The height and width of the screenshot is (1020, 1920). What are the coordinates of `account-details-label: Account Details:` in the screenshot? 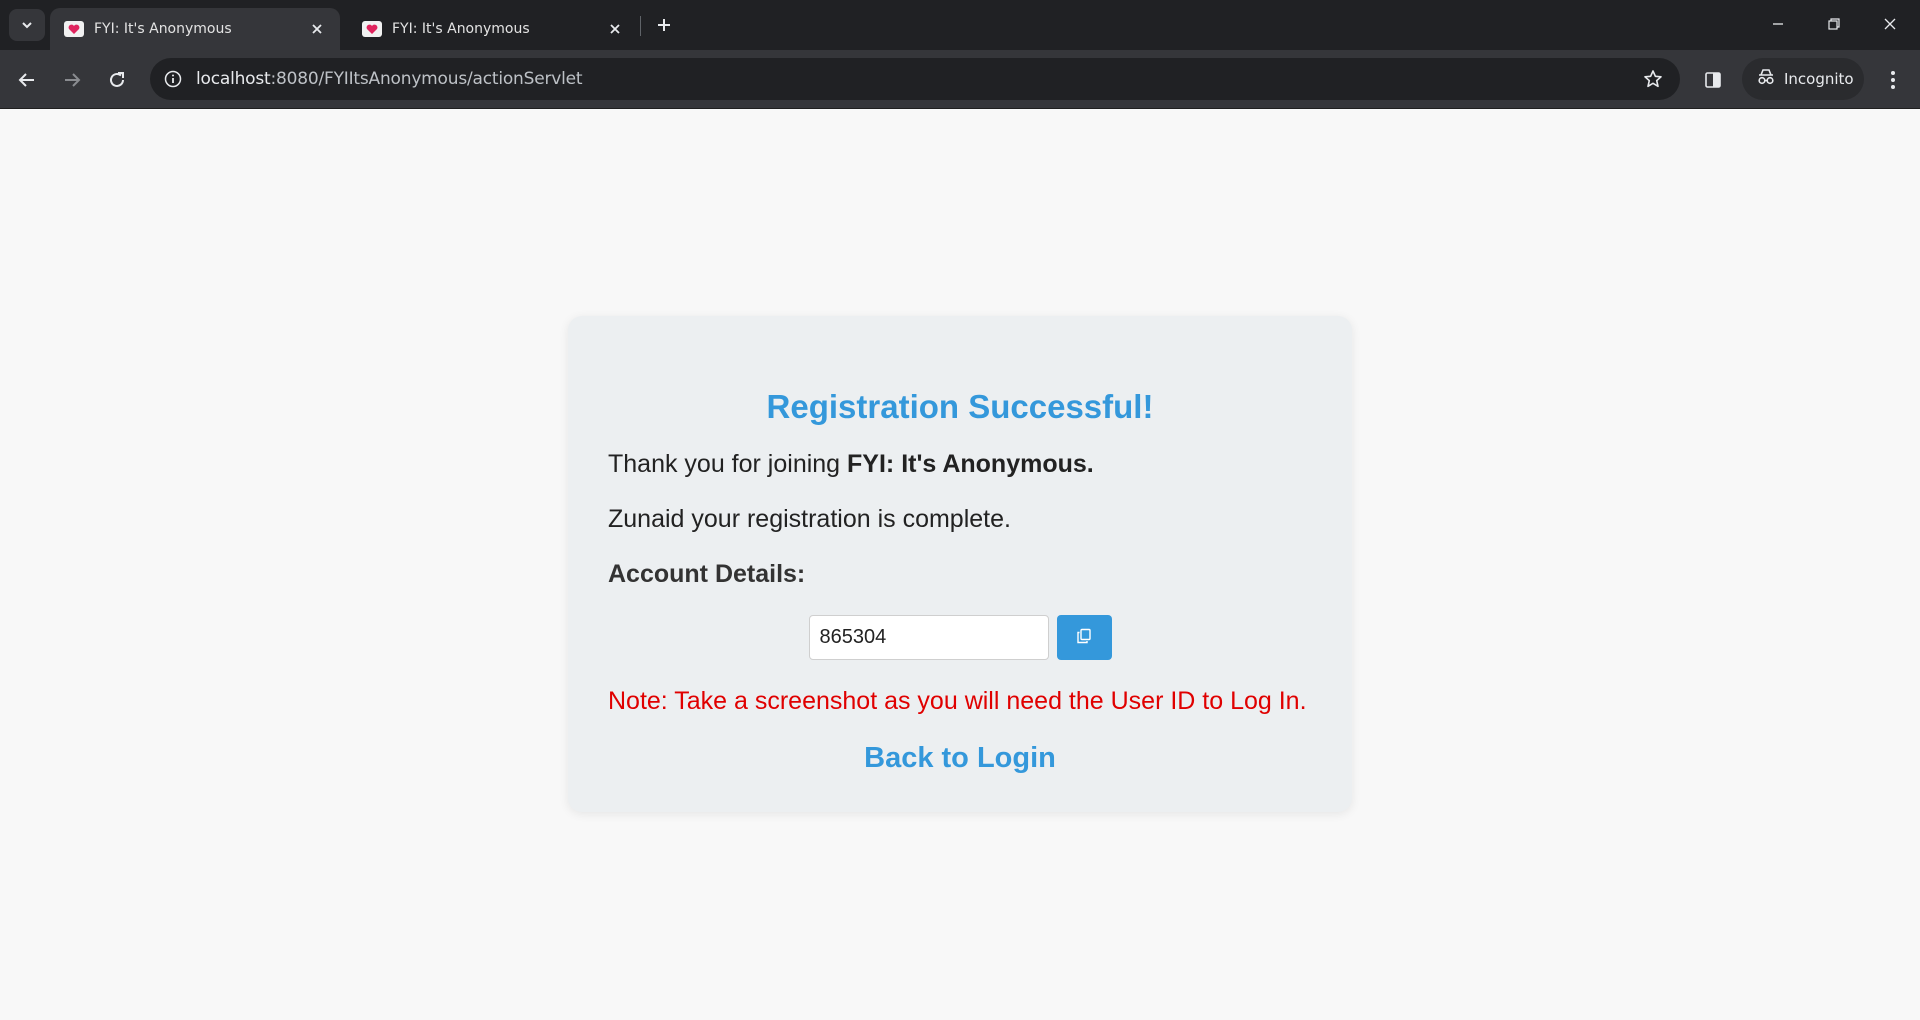 It's located at (707, 574).